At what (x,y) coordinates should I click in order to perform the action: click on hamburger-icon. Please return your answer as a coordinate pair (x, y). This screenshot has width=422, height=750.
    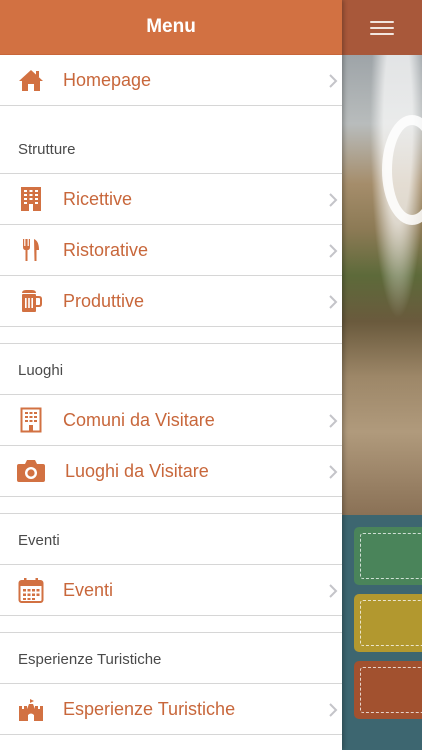
    Looking at the image, I should click on (382, 27).